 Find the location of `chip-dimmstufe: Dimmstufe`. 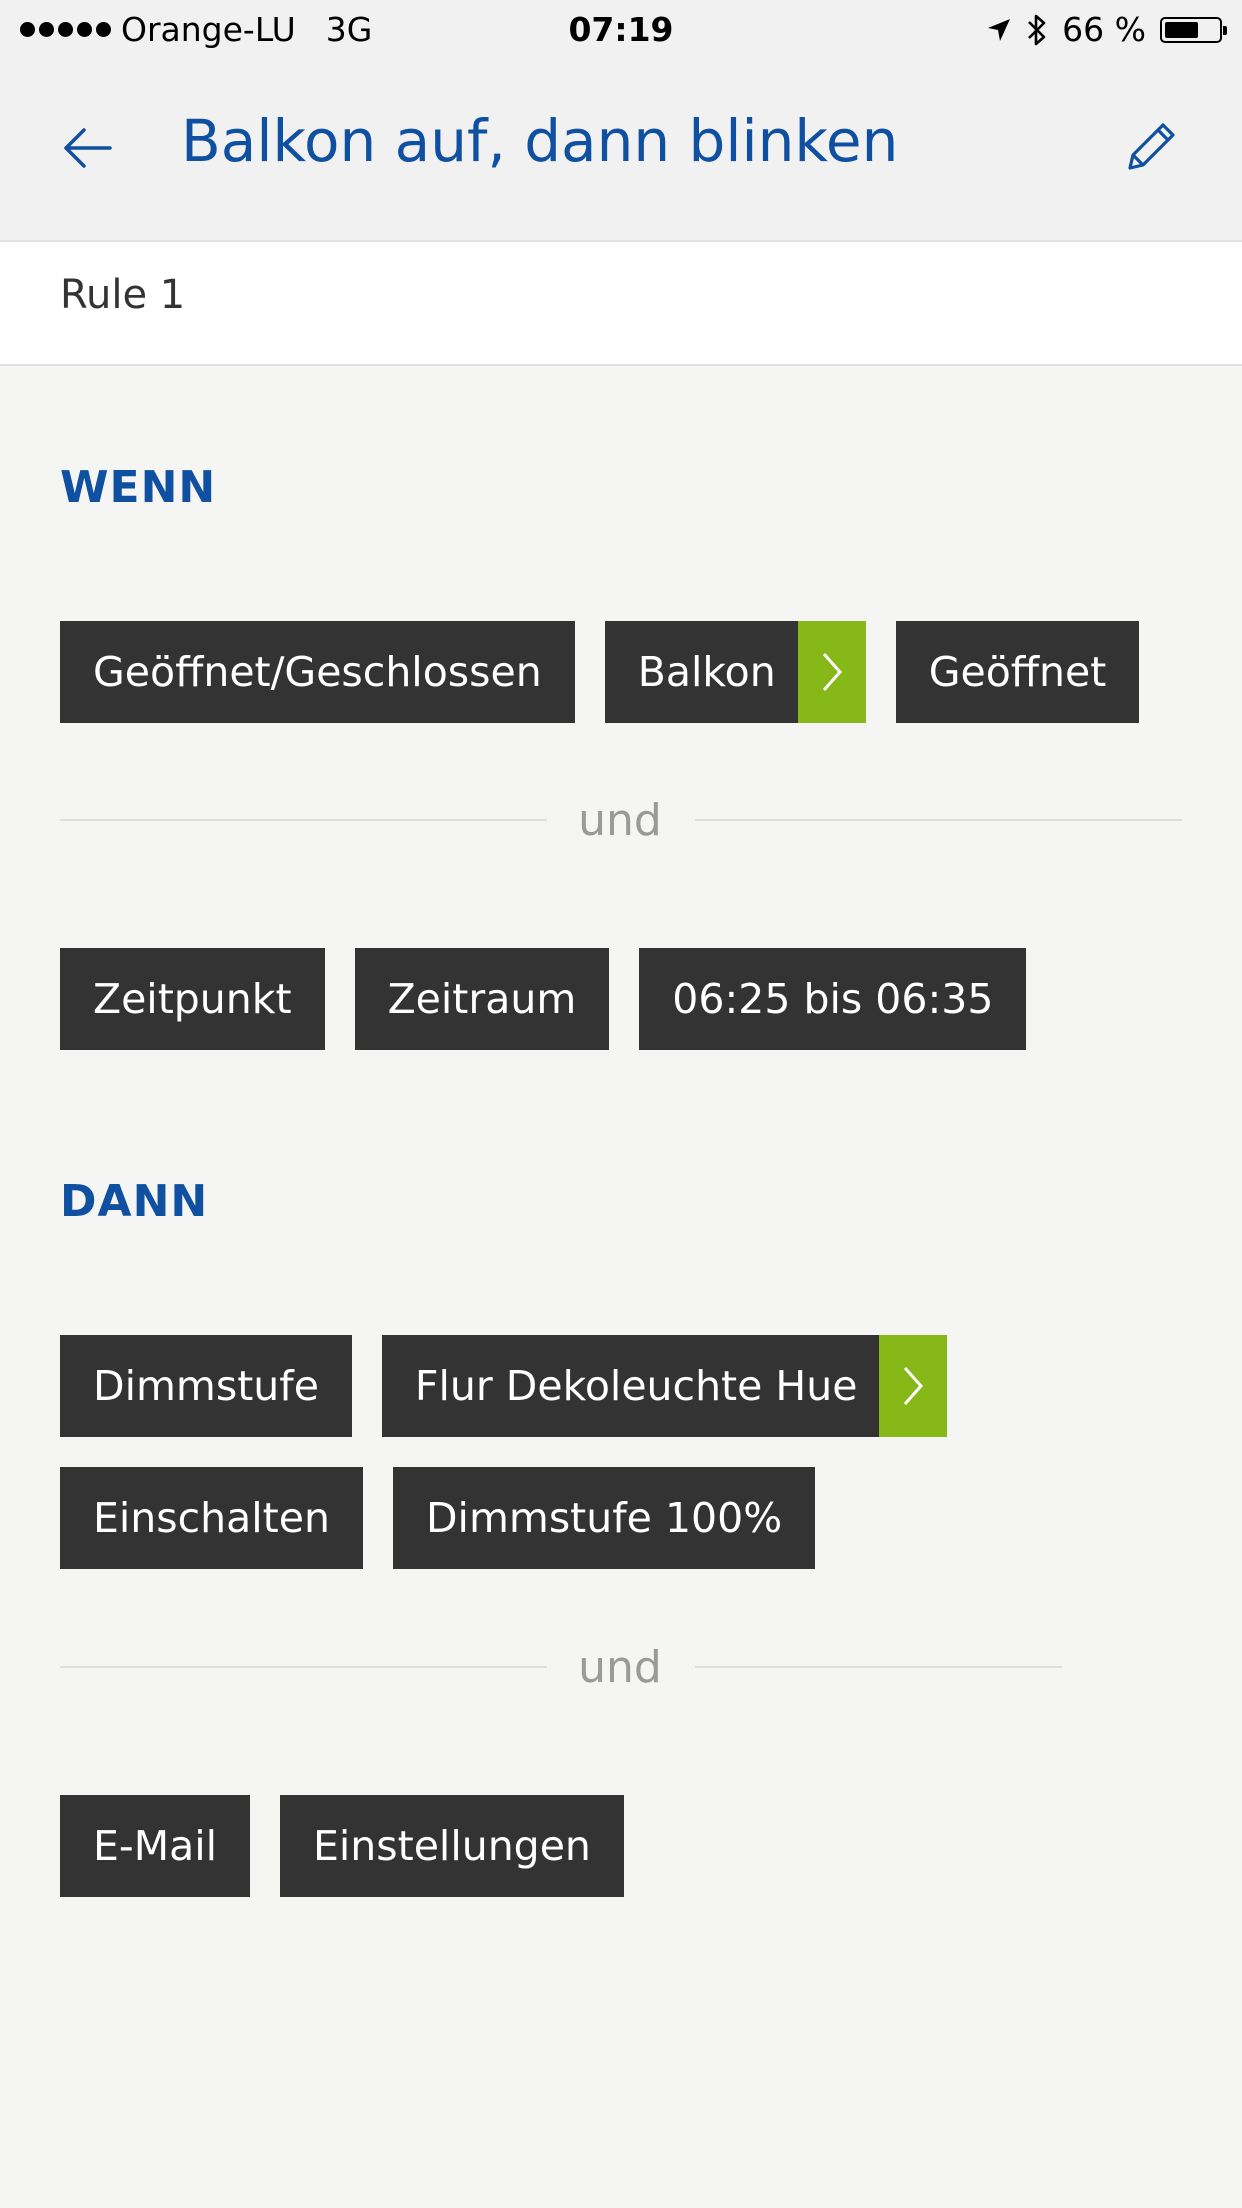

chip-dimmstufe: Dimmstufe is located at coordinates (206, 1386).